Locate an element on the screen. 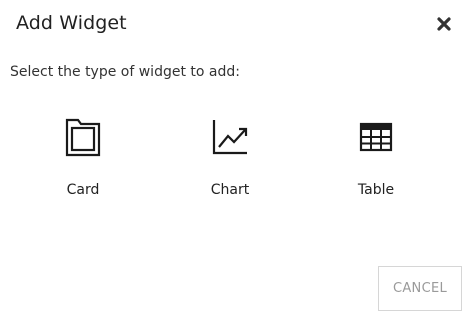 The width and height of the screenshot is (473, 320). widget-option-table: Table is located at coordinates (376, 161).